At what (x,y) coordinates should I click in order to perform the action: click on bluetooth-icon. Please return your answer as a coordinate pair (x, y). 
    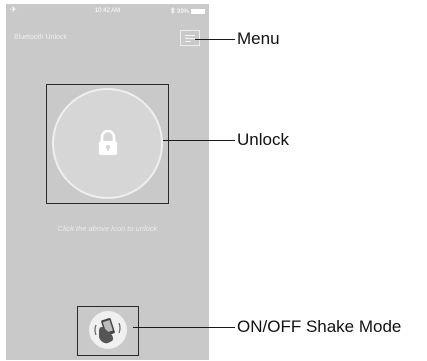
    Looking at the image, I should click on (172, 11).